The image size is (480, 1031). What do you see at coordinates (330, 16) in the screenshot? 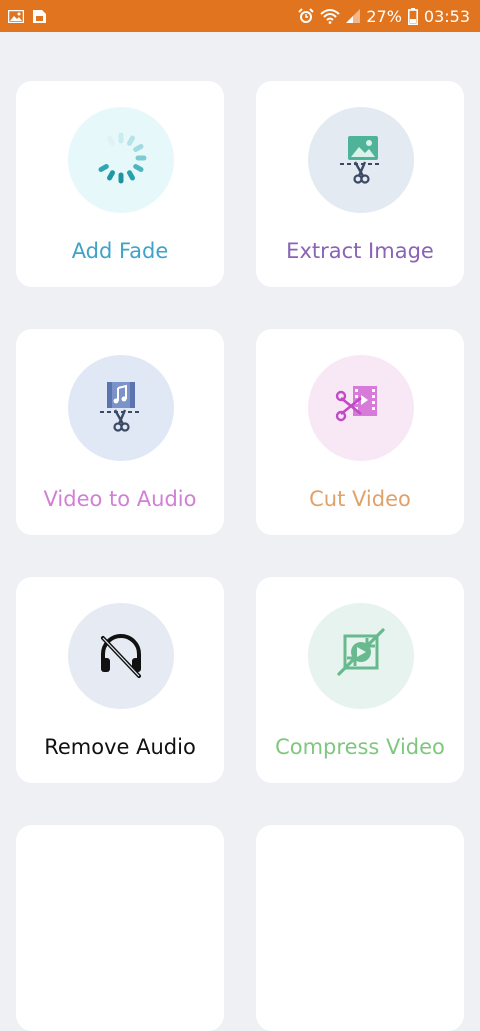
I see `wifi-icon` at bounding box center [330, 16].